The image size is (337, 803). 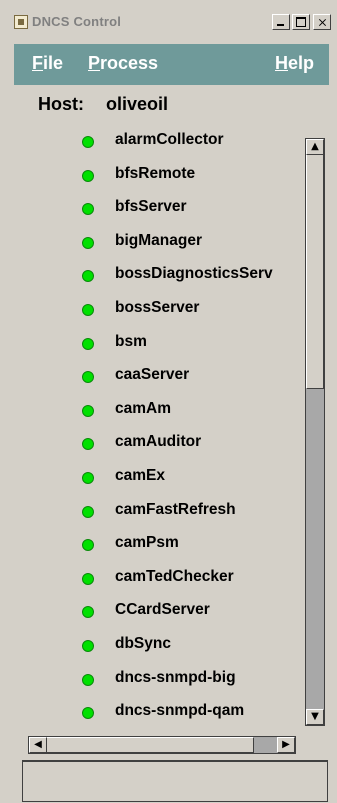 I want to click on process-name: CCardServer, so click(x=162, y=610).